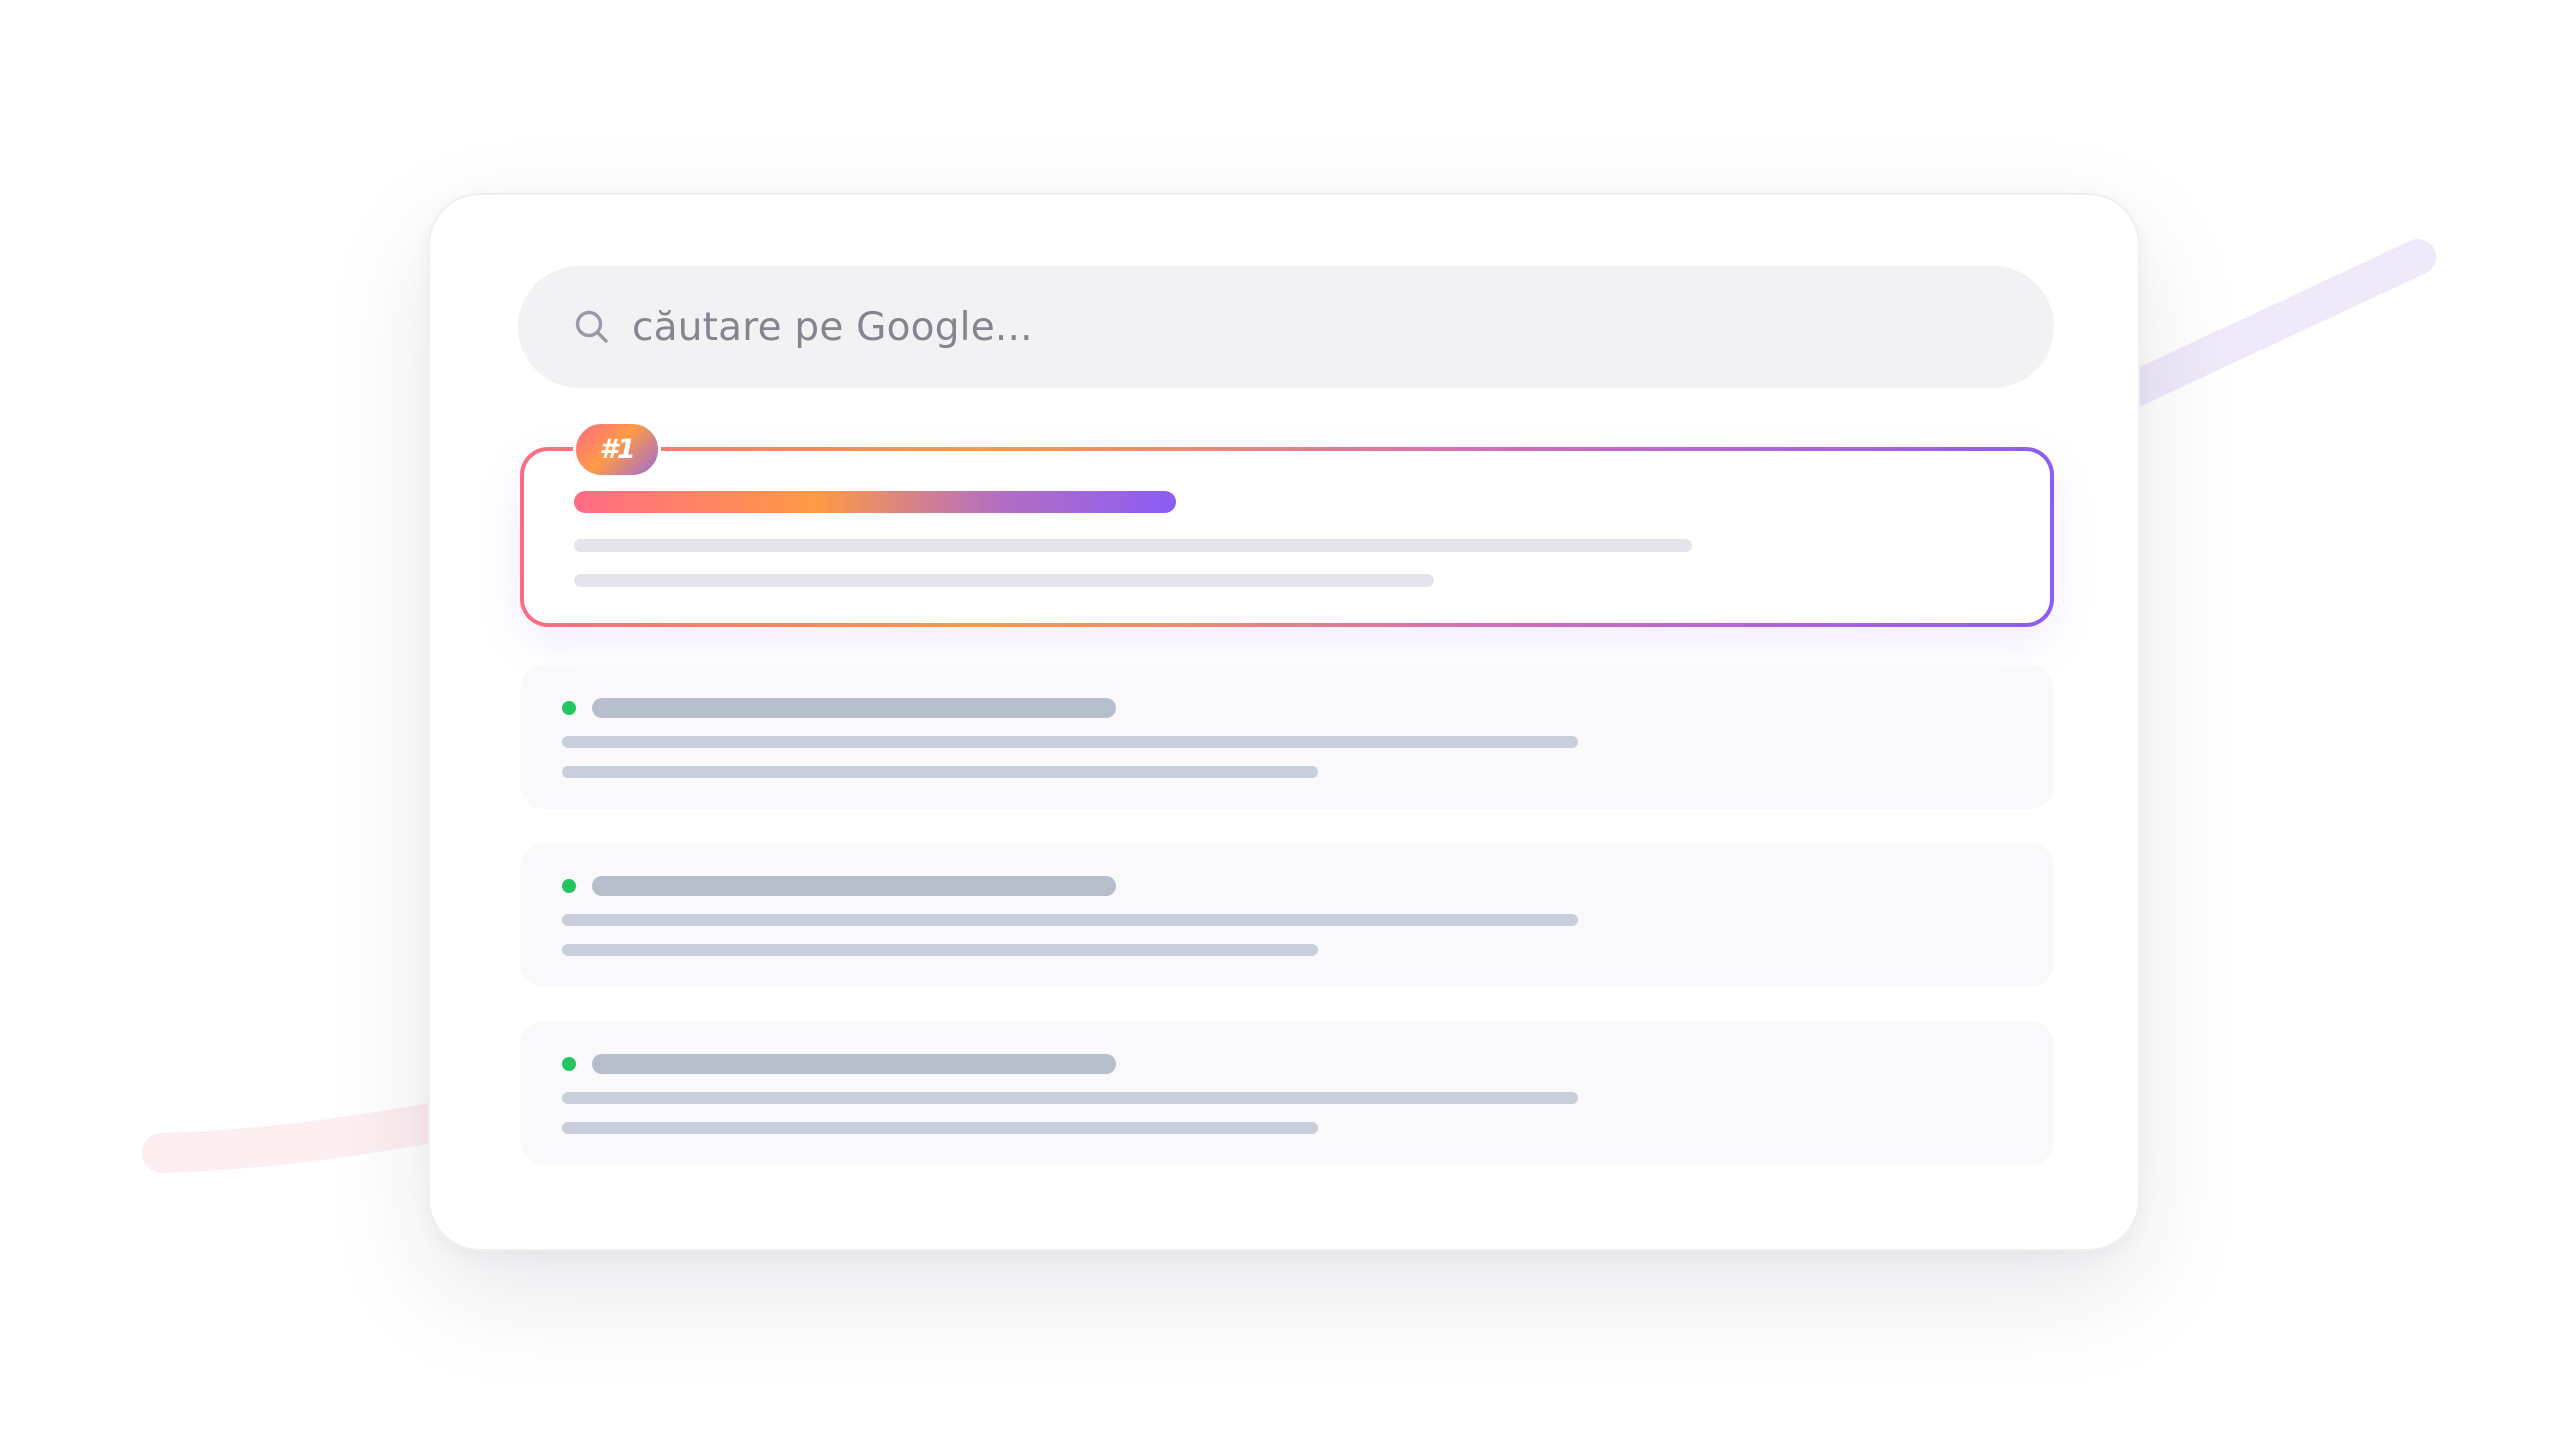  What do you see at coordinates (592, 327) in the screenshot?
I see `search-icon` at bounding box center [592, 327].